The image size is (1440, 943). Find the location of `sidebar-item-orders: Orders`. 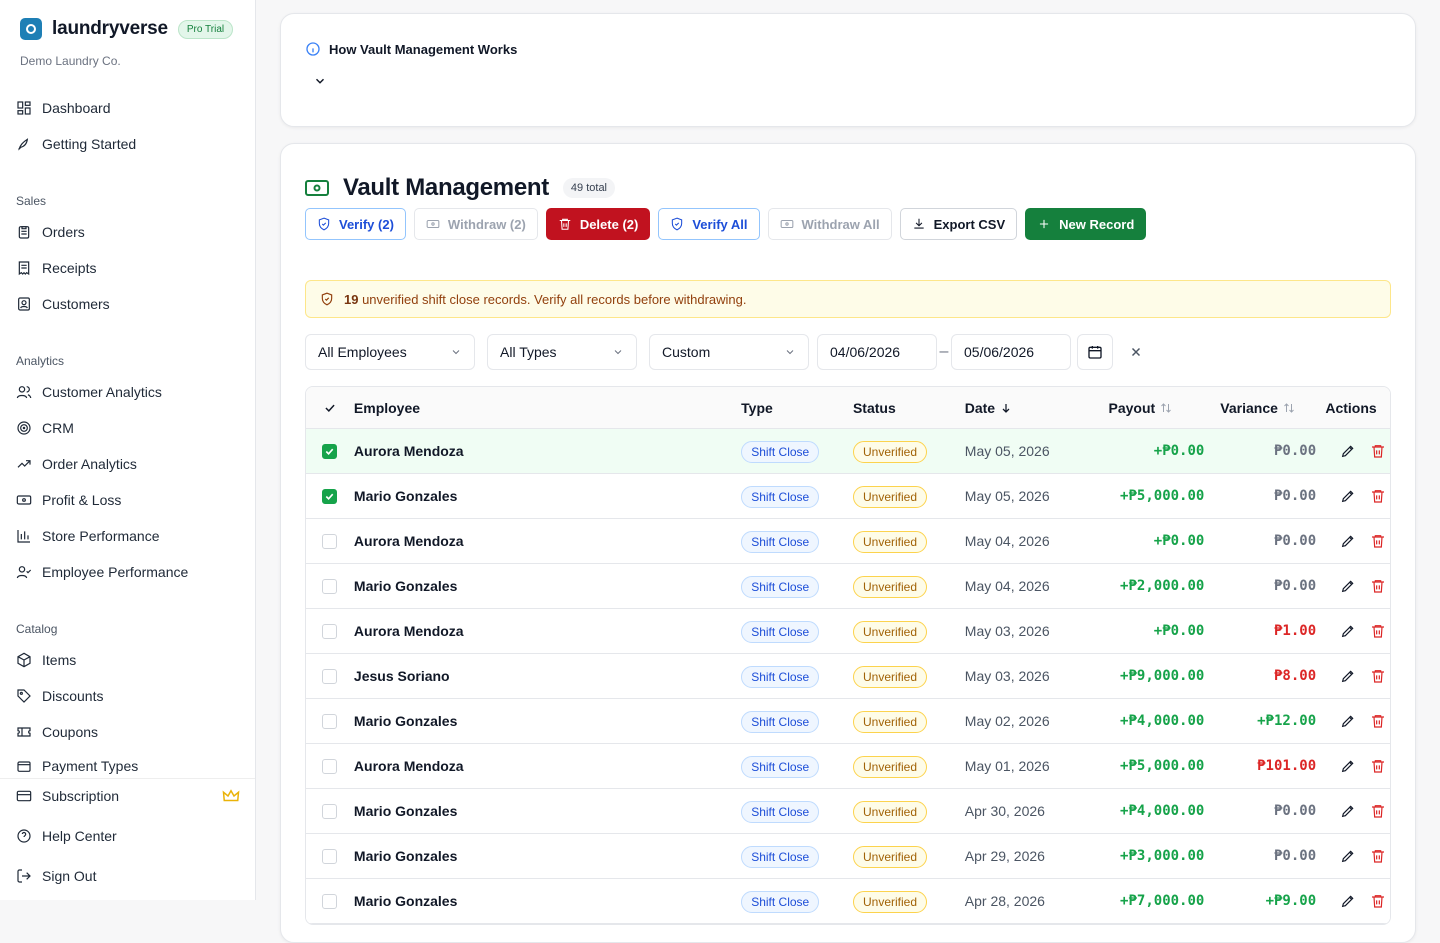

sidebar-item-orders: Orders is located at coordinates (50, 232).